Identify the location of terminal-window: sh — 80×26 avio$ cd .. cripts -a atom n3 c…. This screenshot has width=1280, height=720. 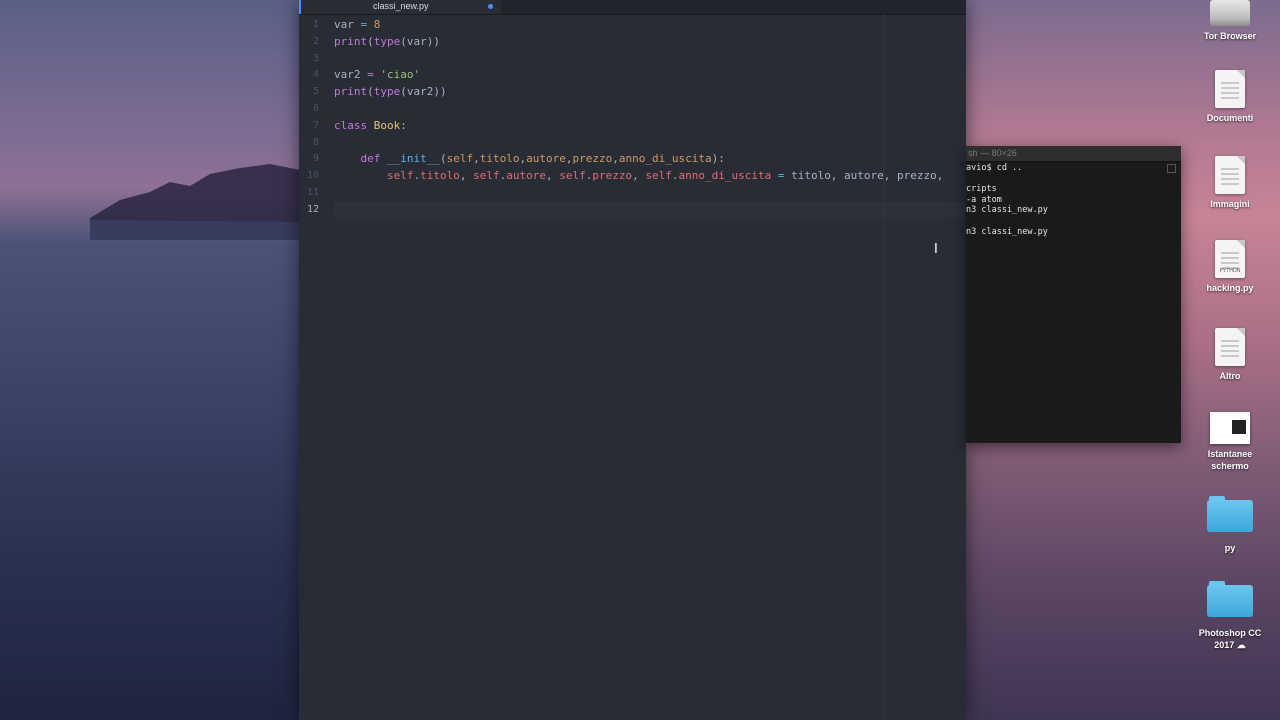
(1073, 294).